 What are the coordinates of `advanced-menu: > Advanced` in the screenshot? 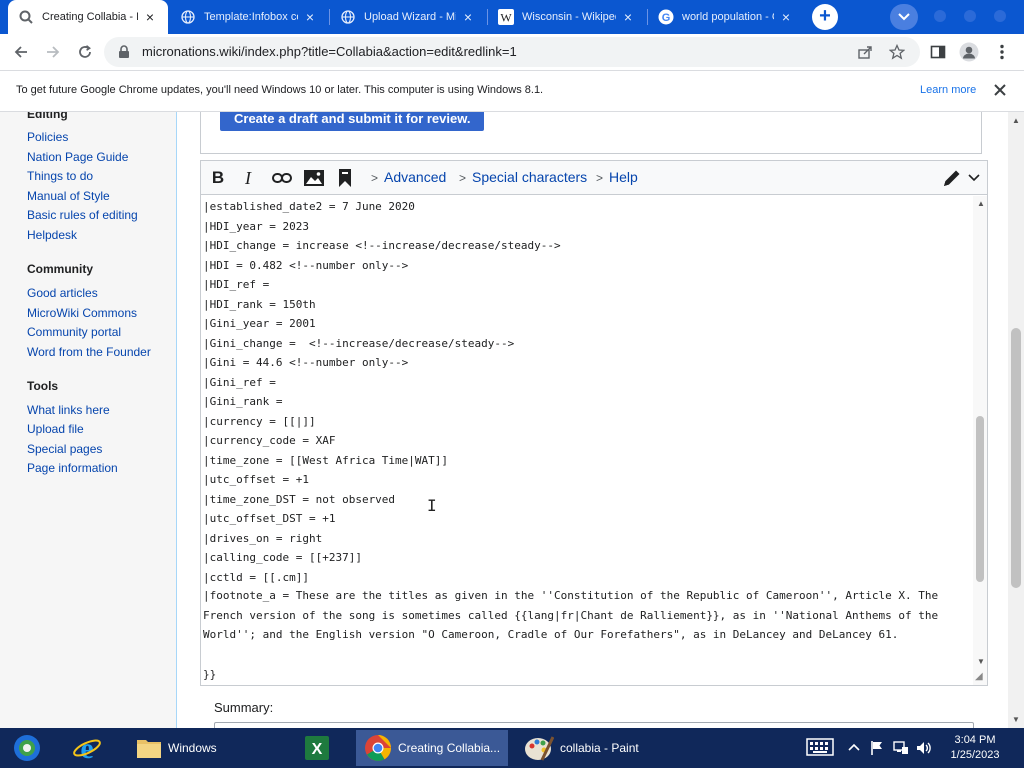 It's located at (408, 177).